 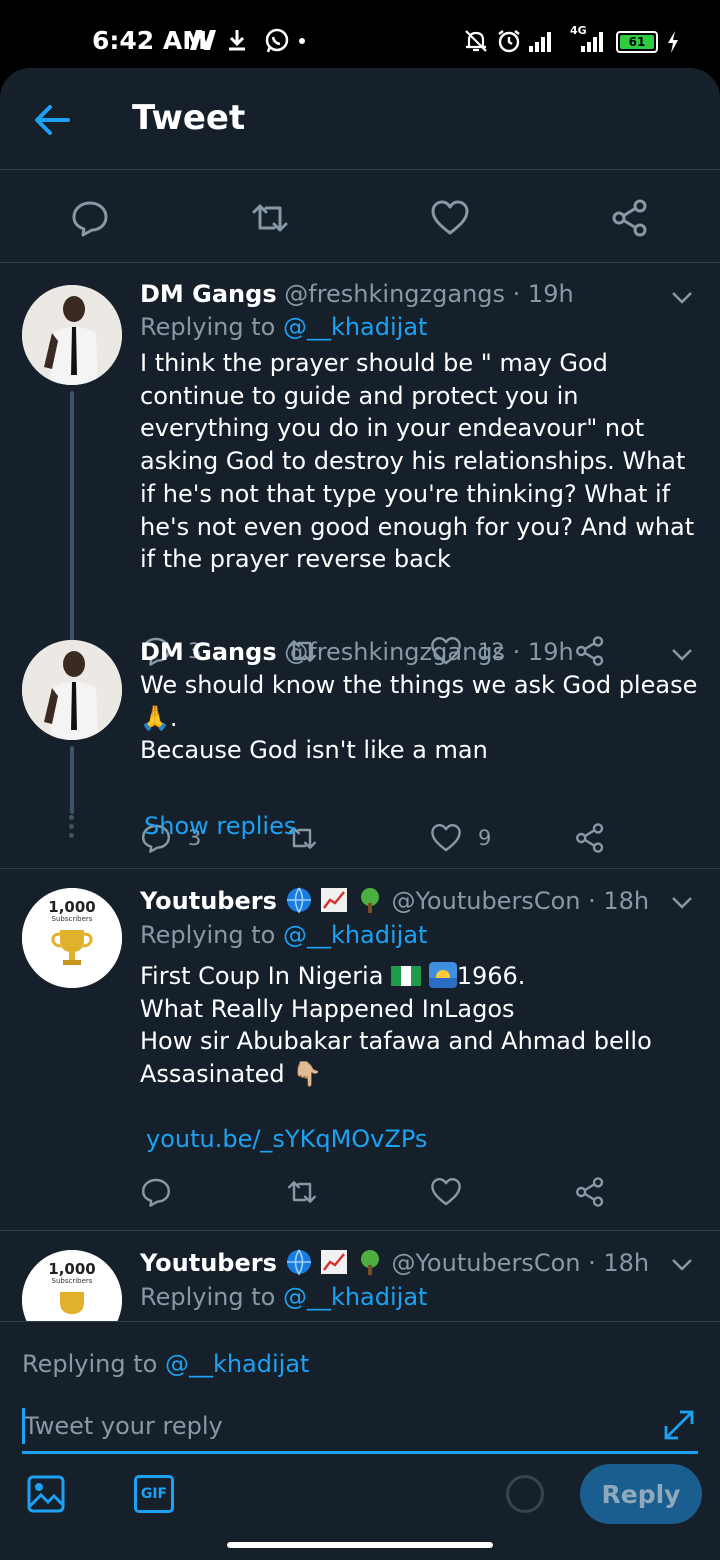 What do you see at coordinates (637, 42) in the screenshot?
I see `battery-level: 61` at bounding box center [637, 42].